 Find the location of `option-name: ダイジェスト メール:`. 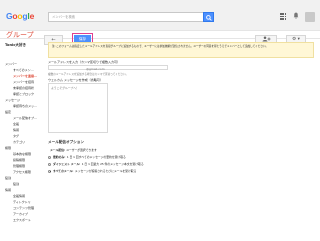

option-name: ダイジェスト メール: is located at coordinates (67, 164).